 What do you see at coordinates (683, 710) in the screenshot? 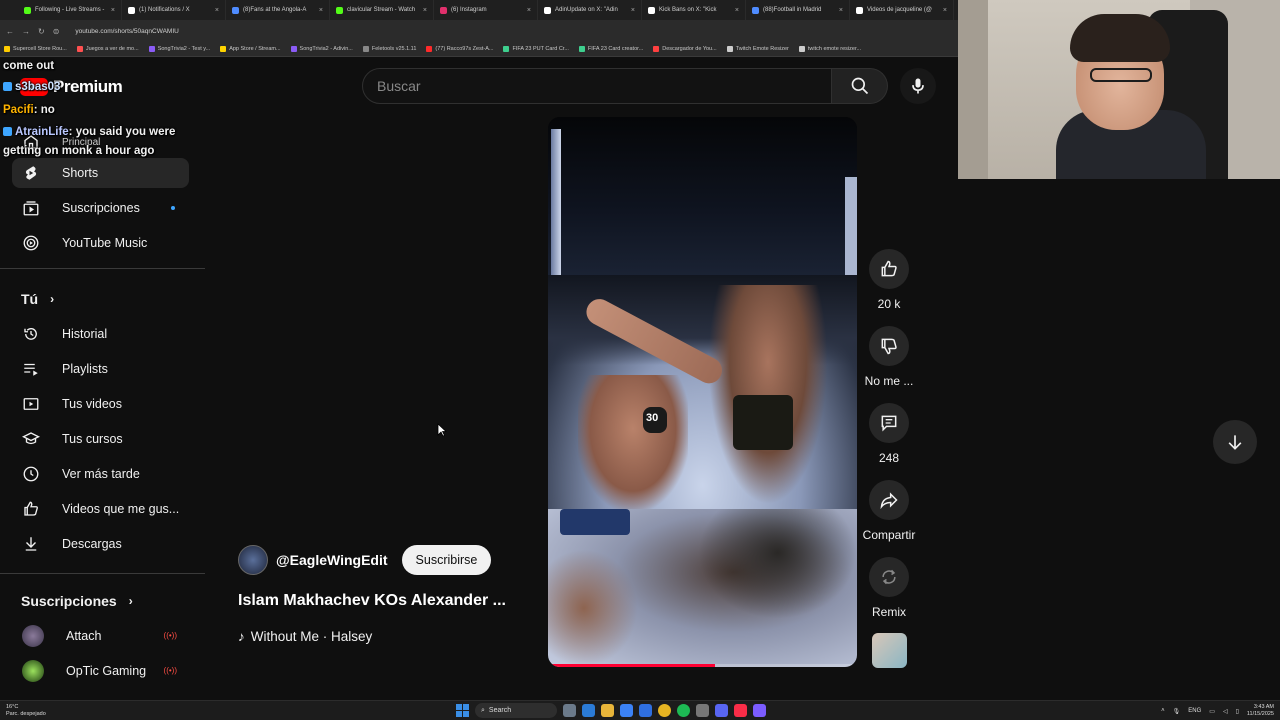
I see `spotify-icon` at bounding box center [683, 710].